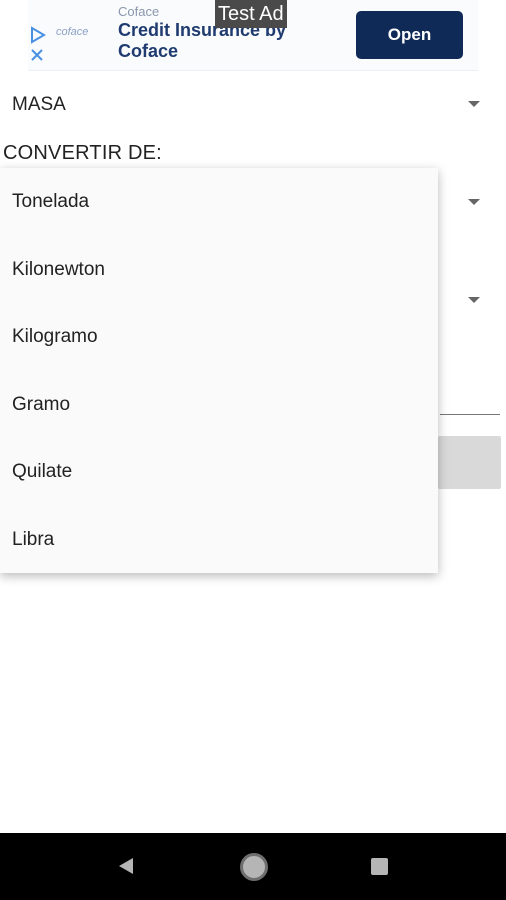  What do you see at coordinates (37, 55) in the screenshot?
I see `close-icon` at bounding box center [37, 55].